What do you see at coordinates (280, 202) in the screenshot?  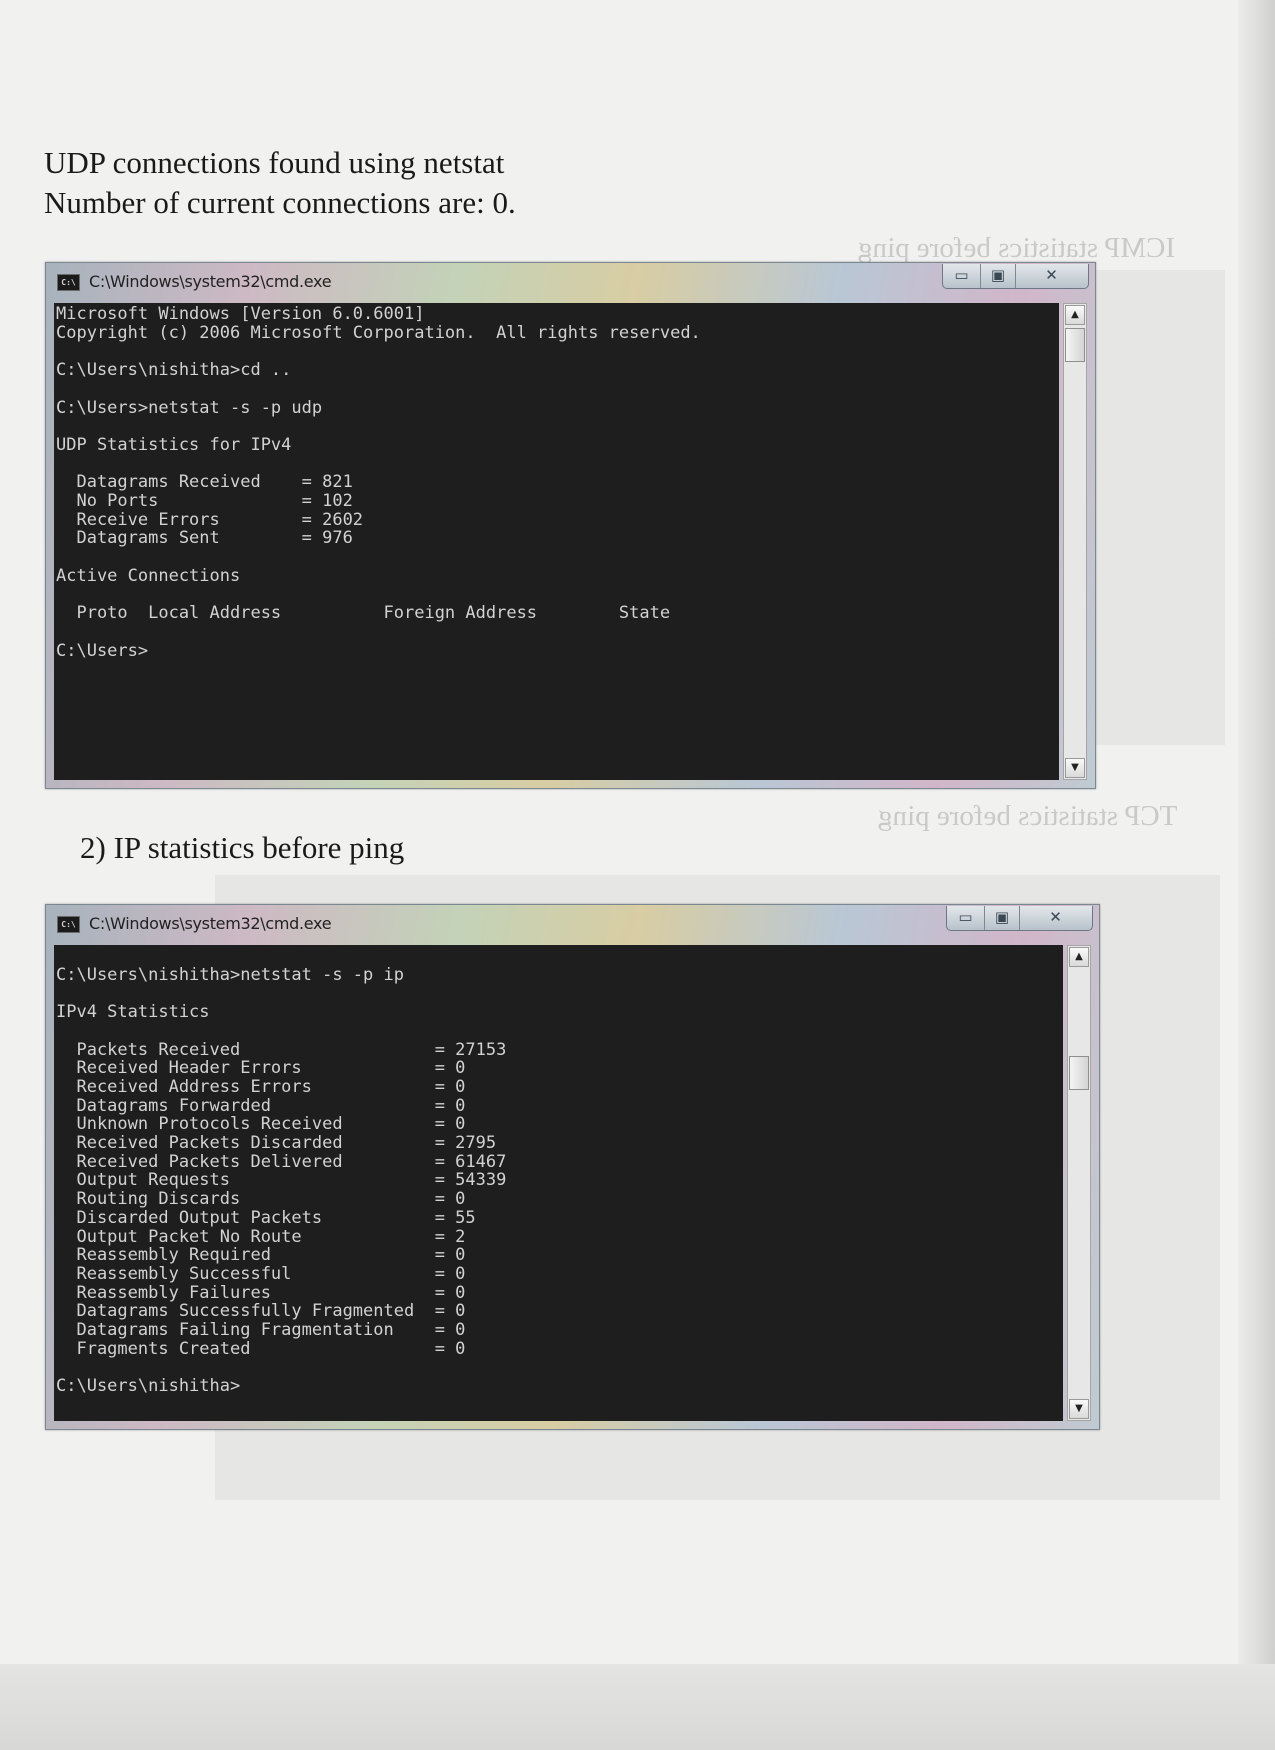 I see `caption-line-2: Number of current connections are: 0.` at bounding box center [280, 202].